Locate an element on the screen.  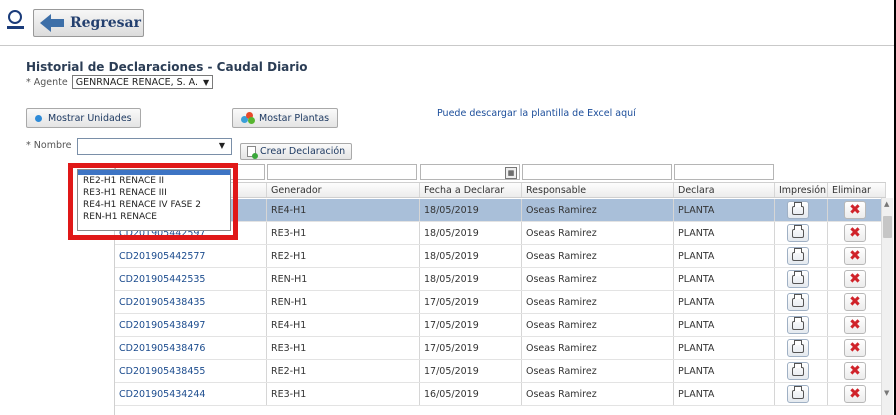
header-responsable: Responsable is located at coordinates (598, 190).